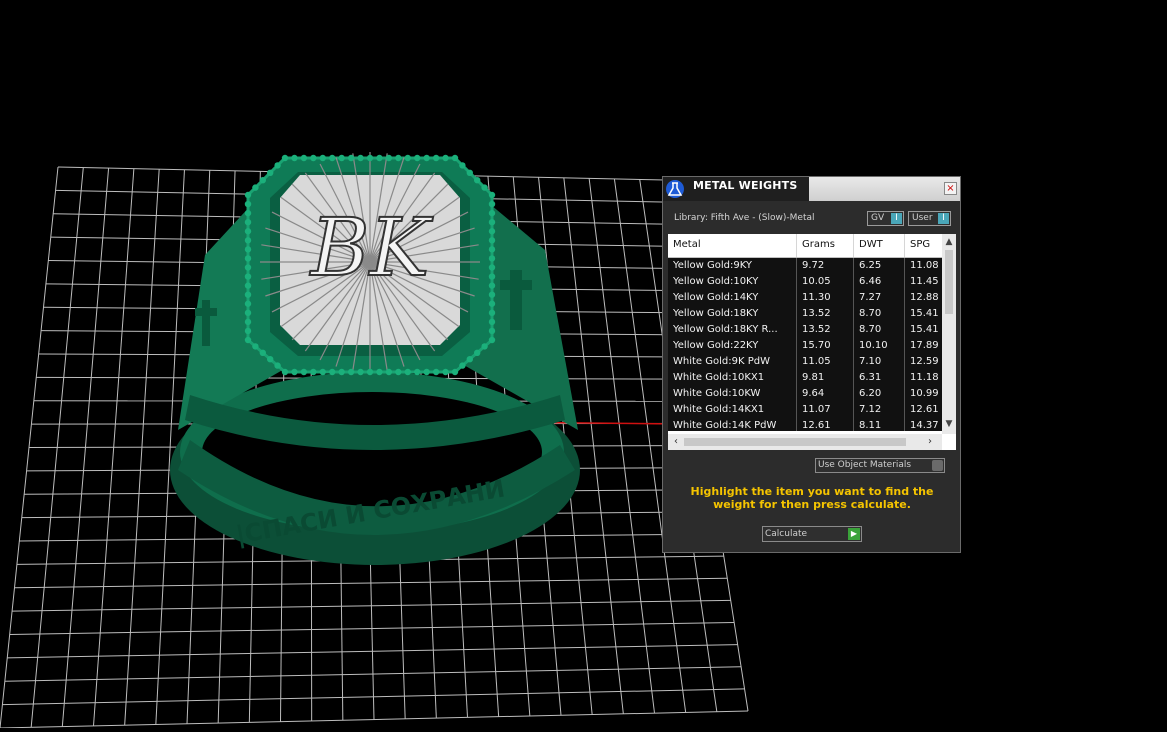  What do you see at coordinates (811, 189) in the screenshot?
I see `panel-titlebar: METAL WEIGHTS ×` at bounding box center [811, 189].